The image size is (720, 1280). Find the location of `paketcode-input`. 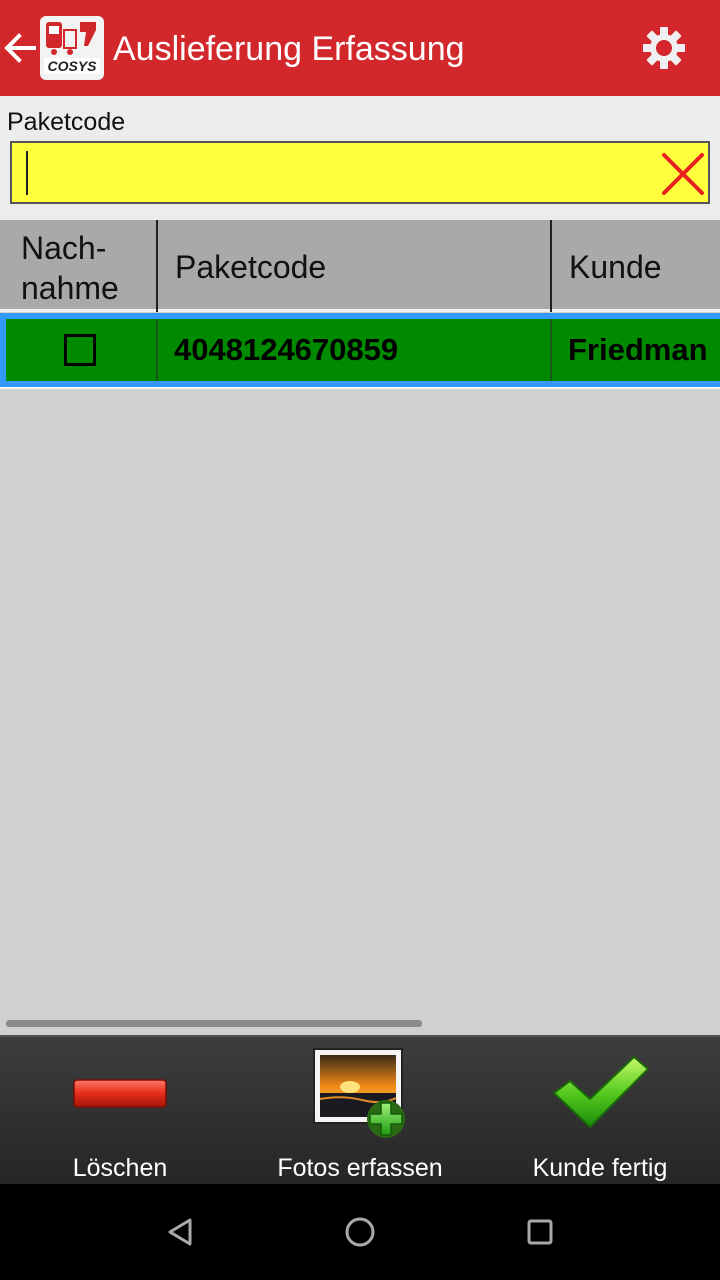

paketcode-input is located at coordinates (334, 173).